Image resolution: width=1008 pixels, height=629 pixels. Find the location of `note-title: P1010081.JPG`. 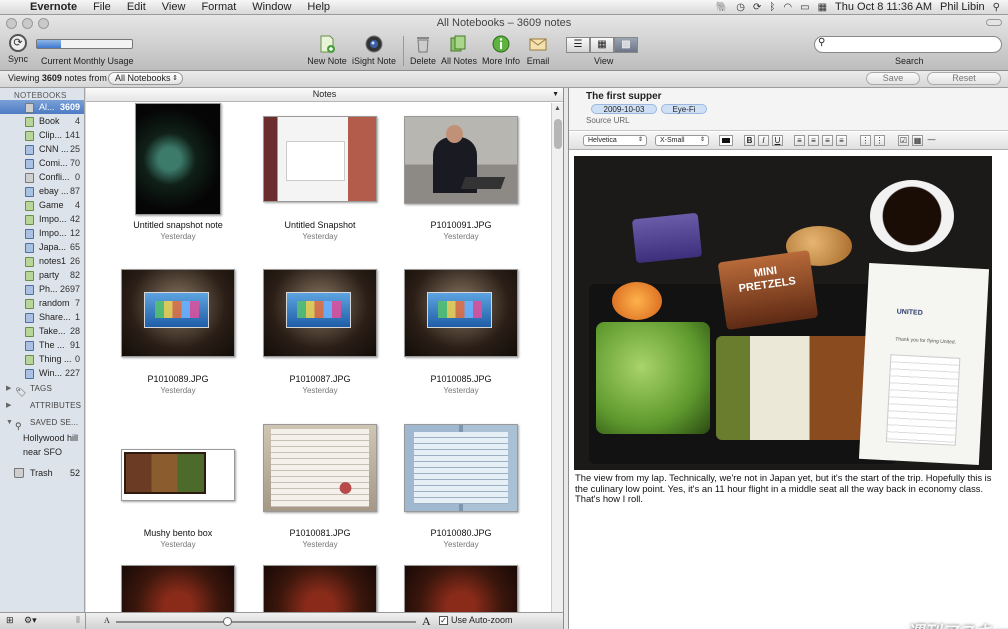

note-title: P1010081.JPG is located at coordinates (320, 533).